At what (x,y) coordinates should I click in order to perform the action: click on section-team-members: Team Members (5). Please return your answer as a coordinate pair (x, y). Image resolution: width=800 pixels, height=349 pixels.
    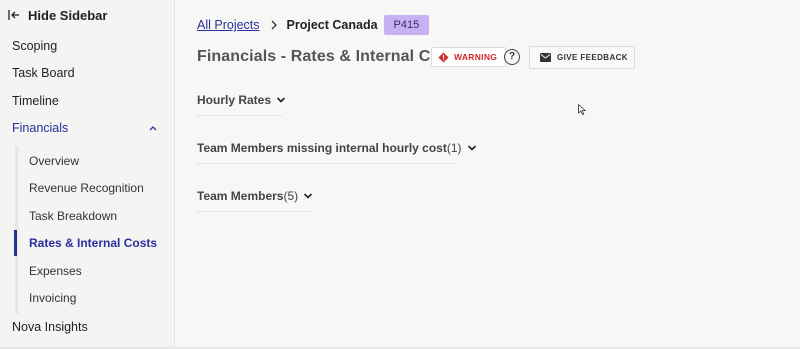
    Looking at the image, I should click on (255, 196).